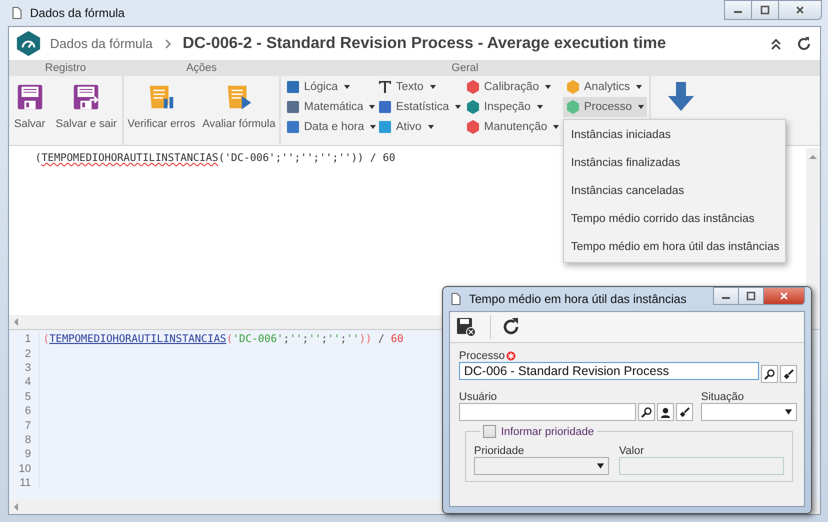 This screenshot has height=522, width=828. I want to click on field-label: Processo, so click(482, 356).